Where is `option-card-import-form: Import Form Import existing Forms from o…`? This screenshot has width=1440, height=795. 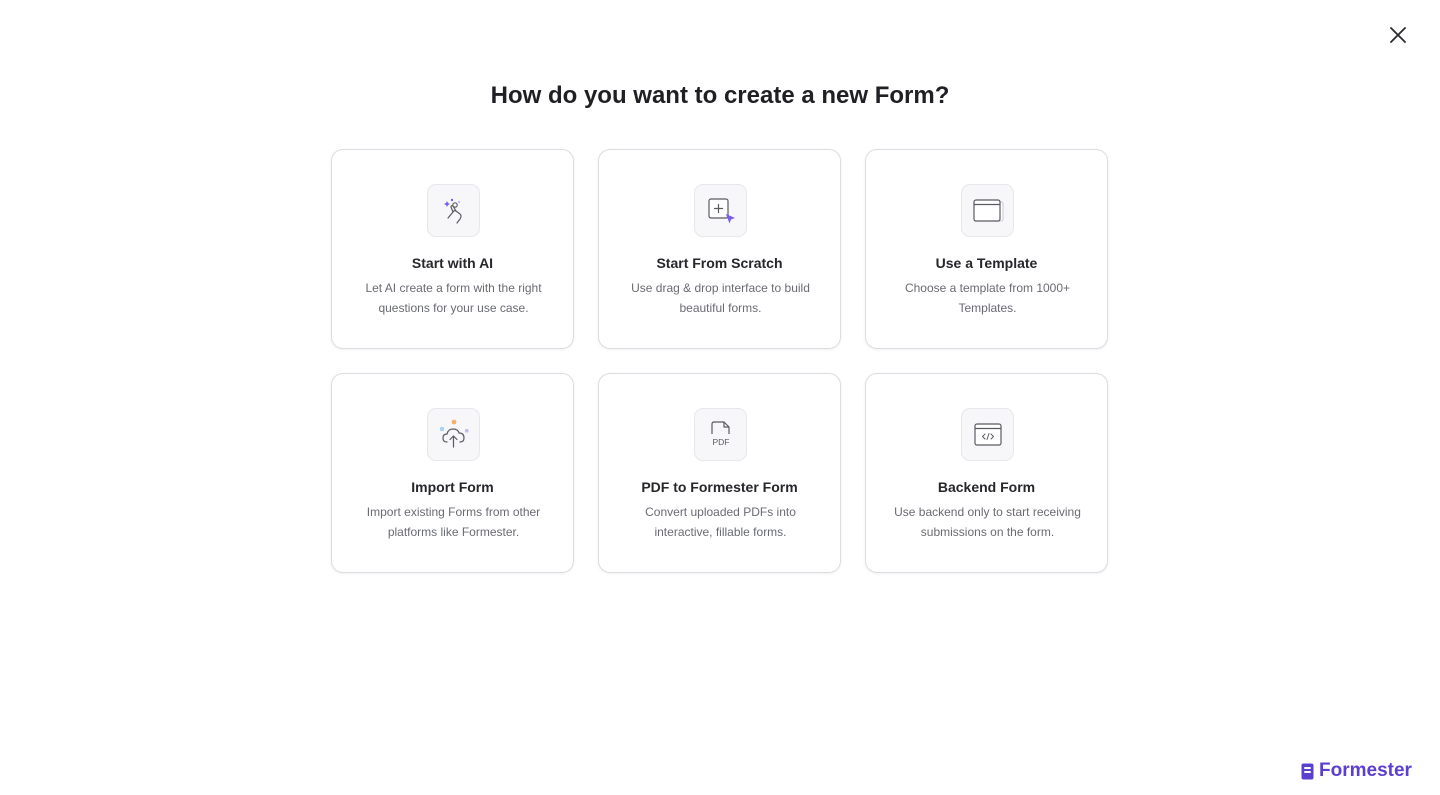
option-card-import-form: Import Form Import existing Forms from o… is located at coordinates (452, 473).